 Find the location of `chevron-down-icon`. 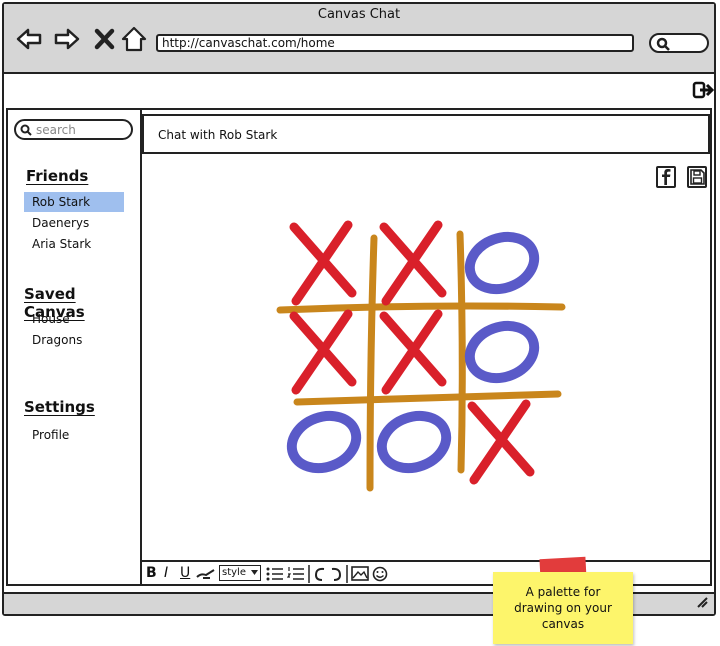

chevron-down-icon is located at coordinates (254, 572).